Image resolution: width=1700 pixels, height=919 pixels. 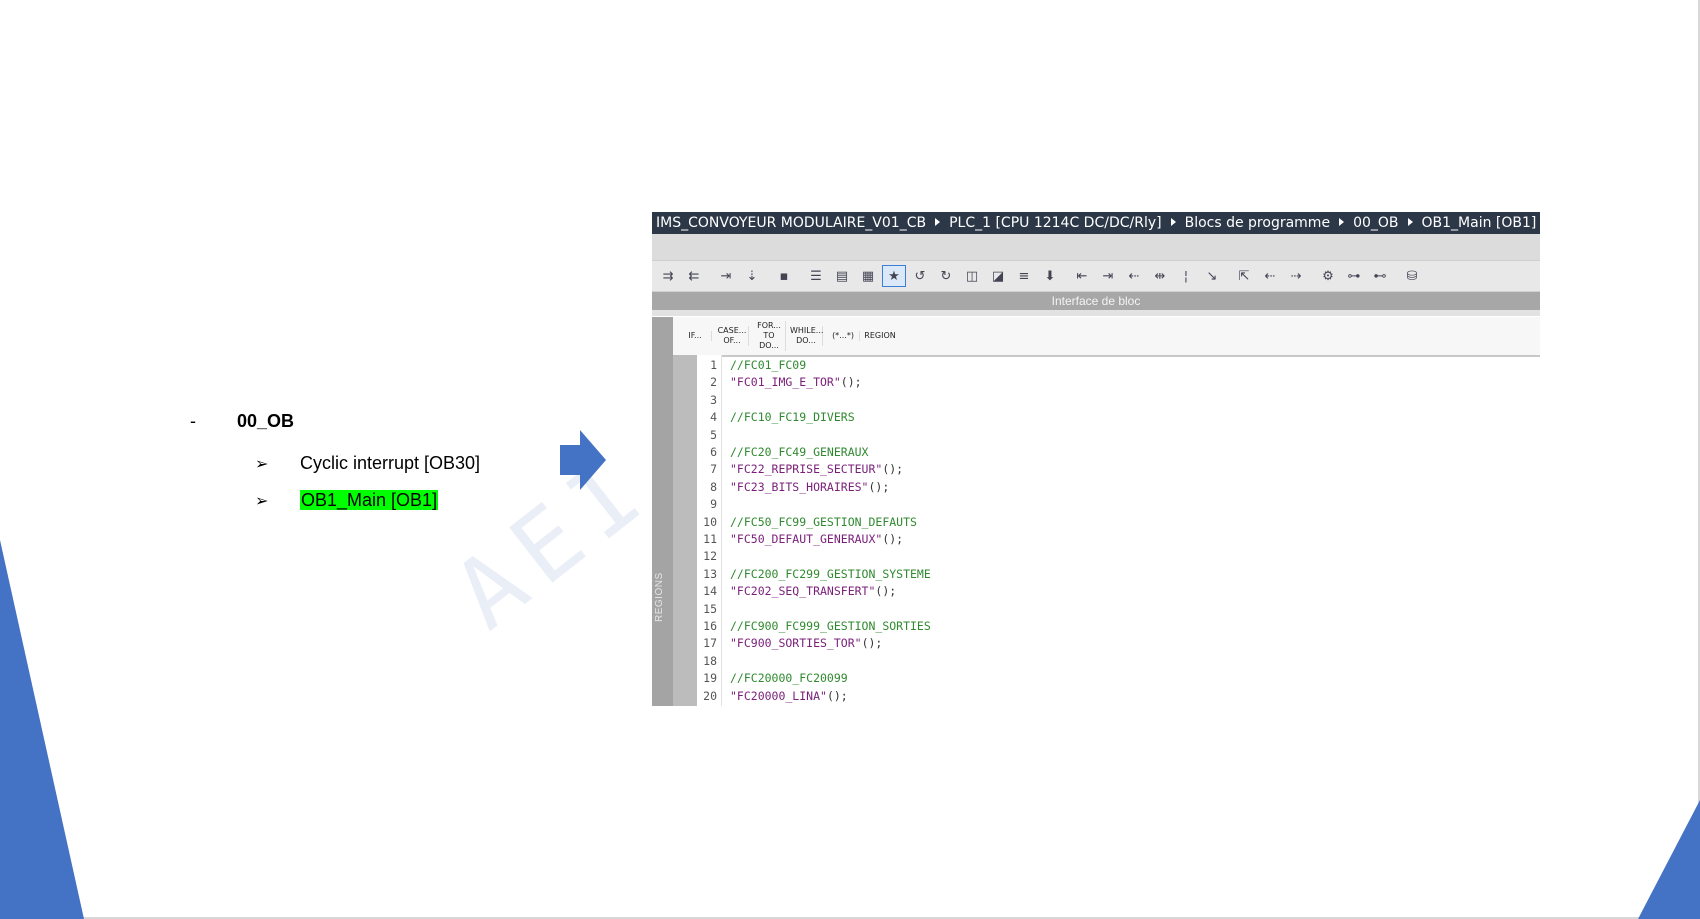 What do you see at coordinates (713, 469) in the screenshot?
I see `line-number: 7` at bounding box center [713, 469].